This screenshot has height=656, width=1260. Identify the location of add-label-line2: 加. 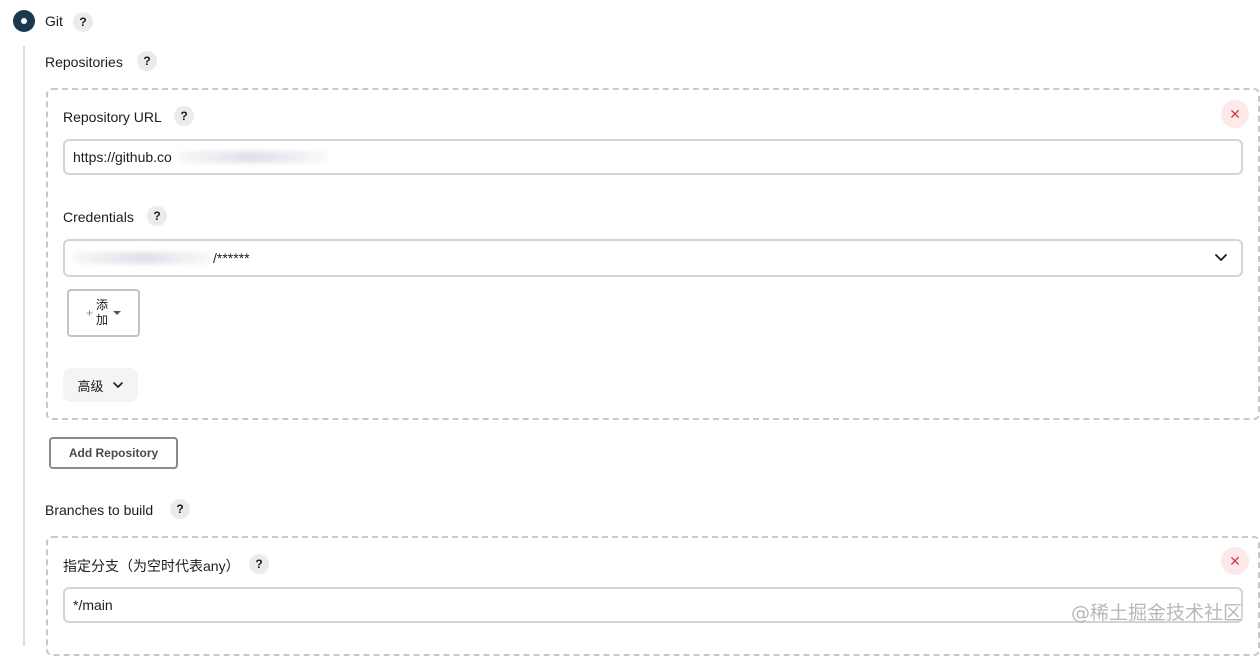
(102, 320).